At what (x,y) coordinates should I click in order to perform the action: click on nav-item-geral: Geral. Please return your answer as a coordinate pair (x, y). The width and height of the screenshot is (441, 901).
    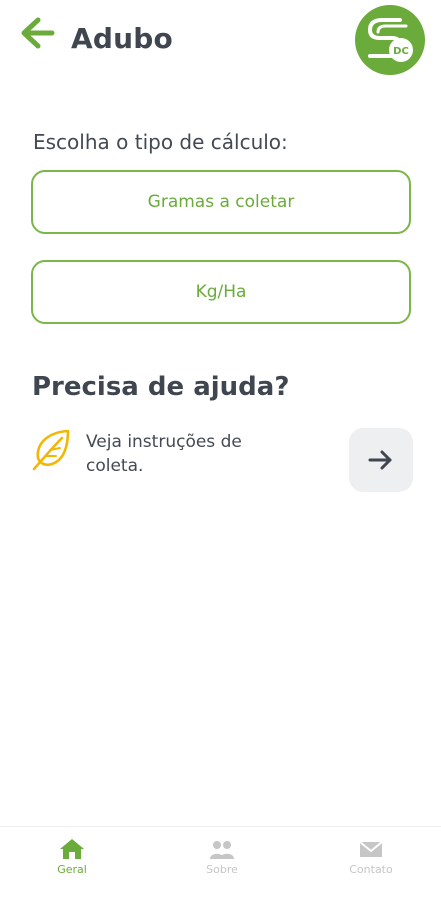
    Looking at the image, I should click on (72, 865).